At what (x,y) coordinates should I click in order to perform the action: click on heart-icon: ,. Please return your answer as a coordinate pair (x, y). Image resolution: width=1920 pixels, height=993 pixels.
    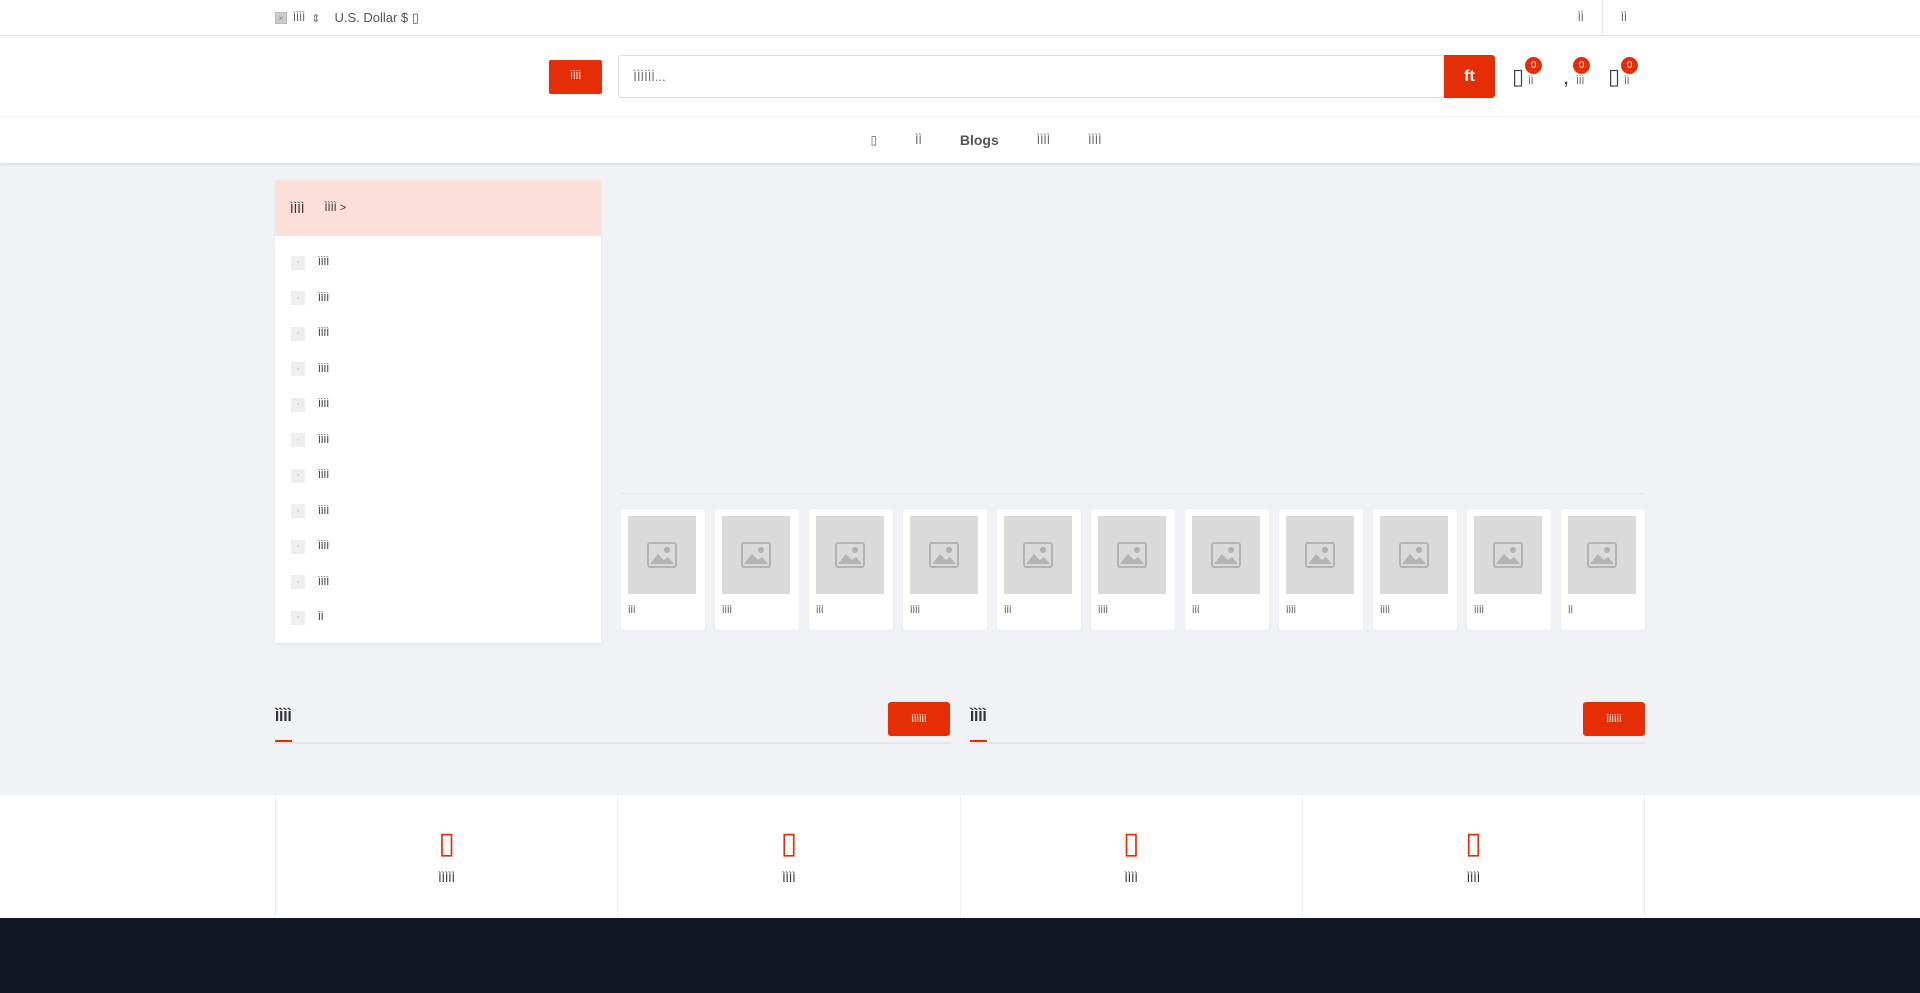
    Looking at the image, I should click on (1566, 76).